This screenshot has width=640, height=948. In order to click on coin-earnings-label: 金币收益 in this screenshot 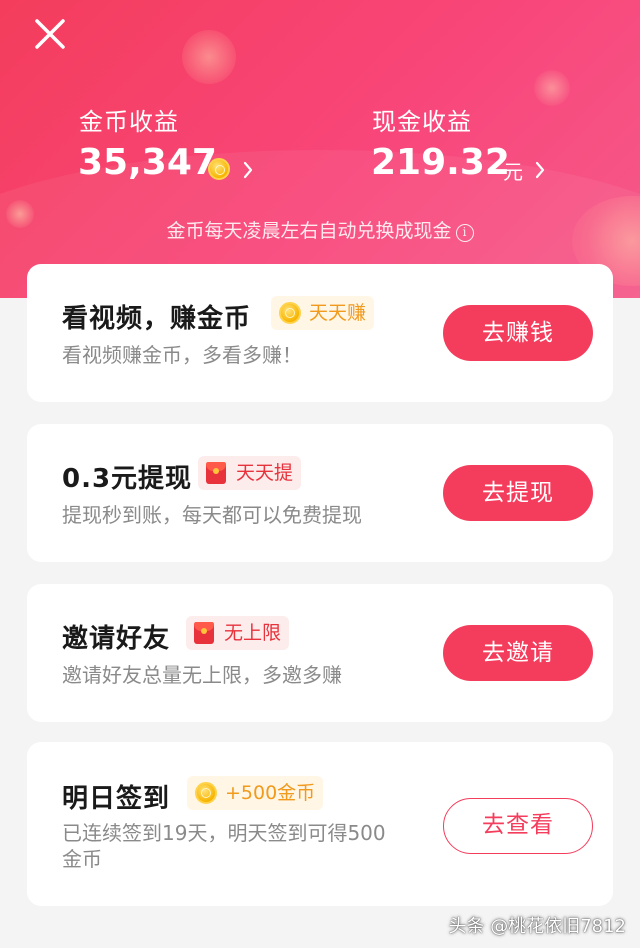, I will do `click(129, 122)`.